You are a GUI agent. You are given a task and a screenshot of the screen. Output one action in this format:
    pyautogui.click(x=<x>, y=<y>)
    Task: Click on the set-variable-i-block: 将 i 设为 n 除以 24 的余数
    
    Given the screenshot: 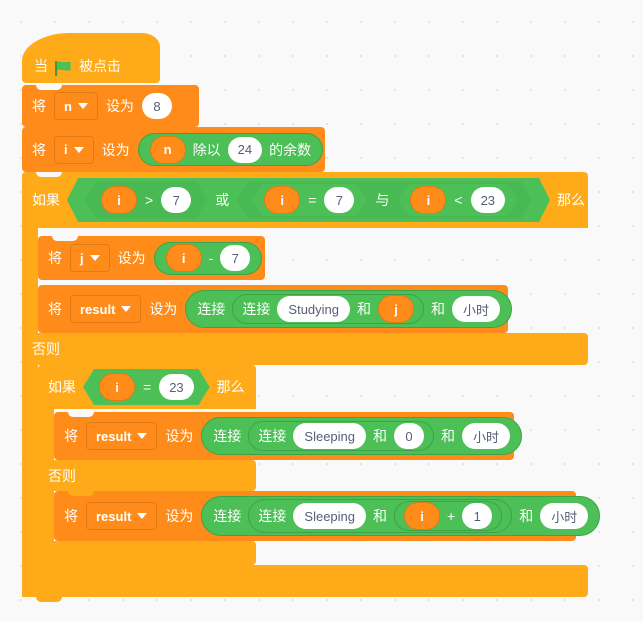 What is the action you would take?
    pyautogui.click(x=173, y=149)
    